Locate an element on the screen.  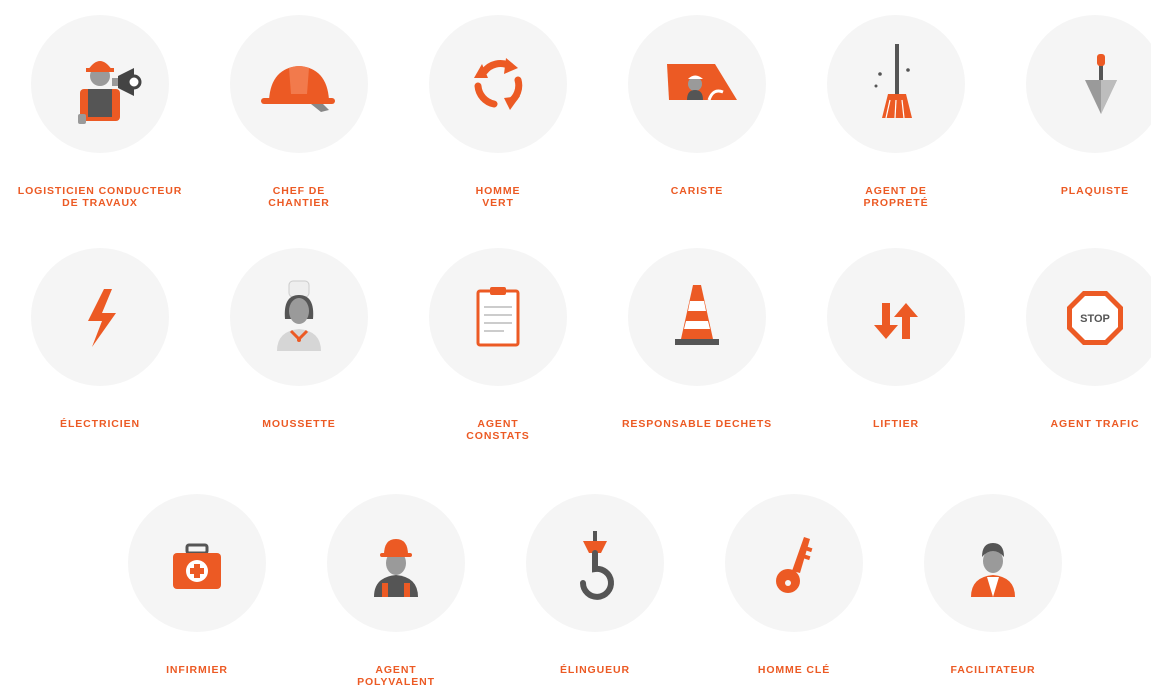
stop-sign-icon: STOP is located at coordinates (1095, 318).